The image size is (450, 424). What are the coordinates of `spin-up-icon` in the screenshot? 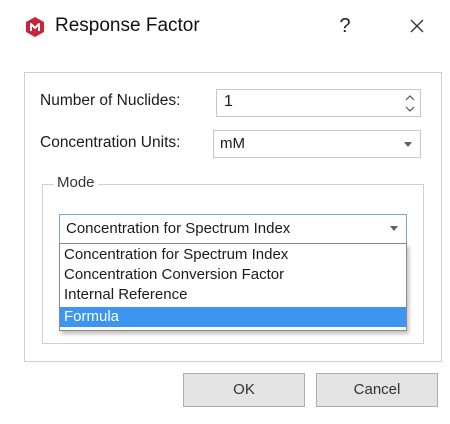 It's located at (410, 98).